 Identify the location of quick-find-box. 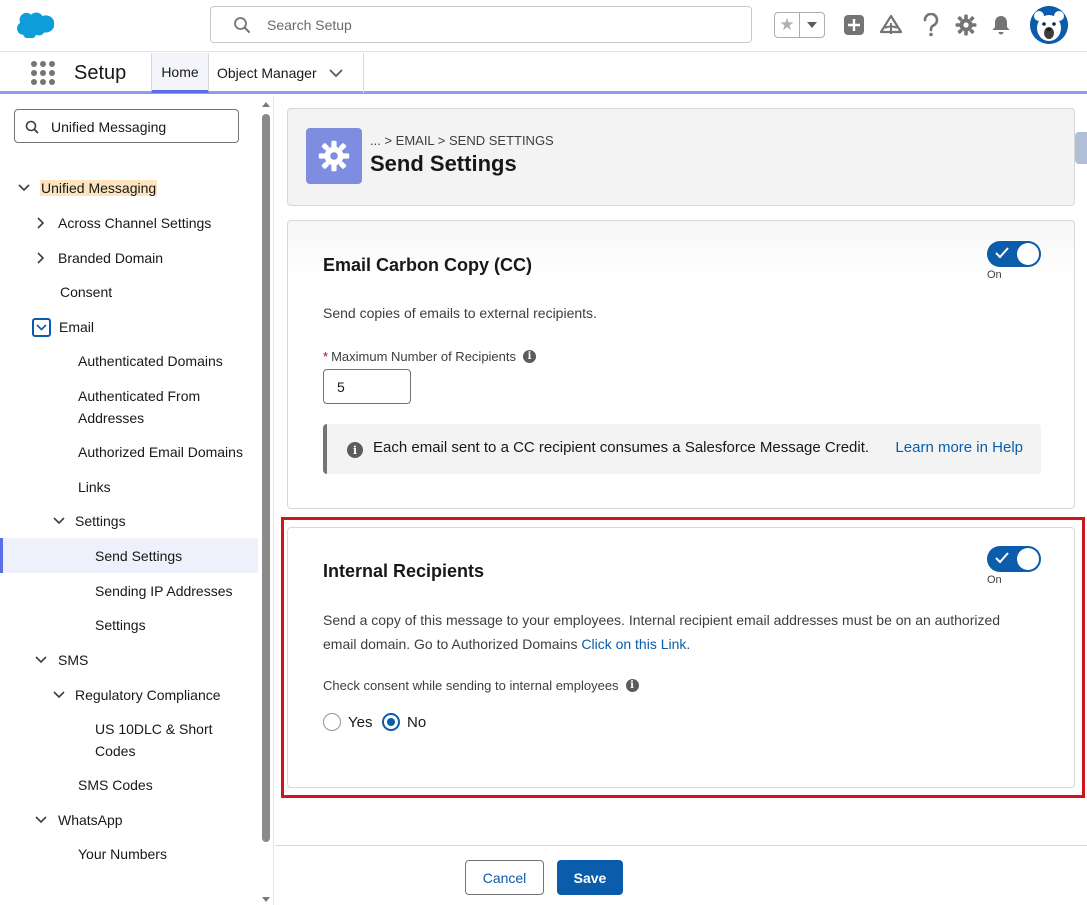
(126, 126).